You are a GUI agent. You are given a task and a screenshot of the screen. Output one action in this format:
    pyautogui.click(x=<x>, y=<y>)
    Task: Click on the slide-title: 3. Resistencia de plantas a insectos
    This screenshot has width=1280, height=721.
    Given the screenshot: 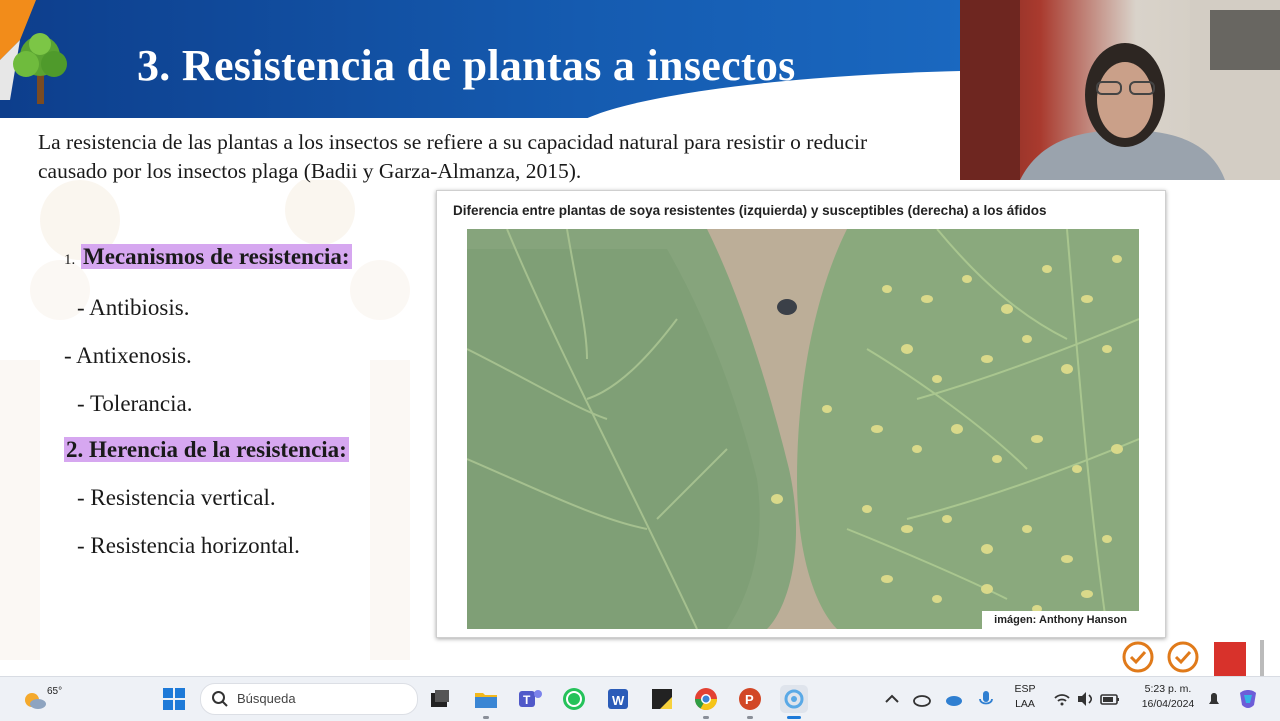 What is the action you would take?
    pyautogui.click(x=466, y=65)
    